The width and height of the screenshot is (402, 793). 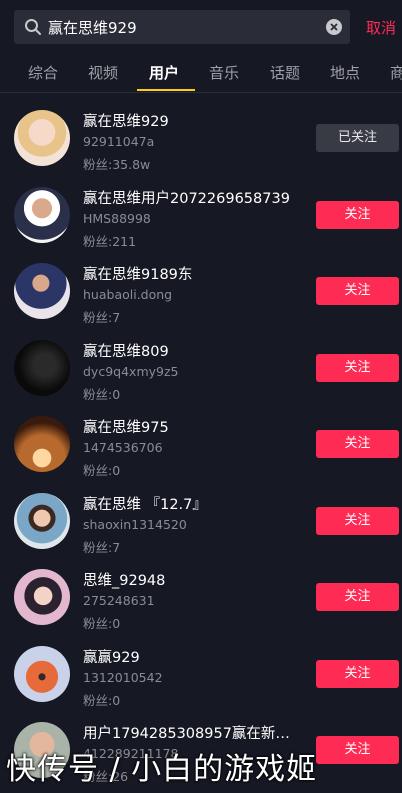 What do you see at coordinates (43, 72) in the screenshot?
I see `tab-comprehensive: 综合` at bounding box center [43, 72].